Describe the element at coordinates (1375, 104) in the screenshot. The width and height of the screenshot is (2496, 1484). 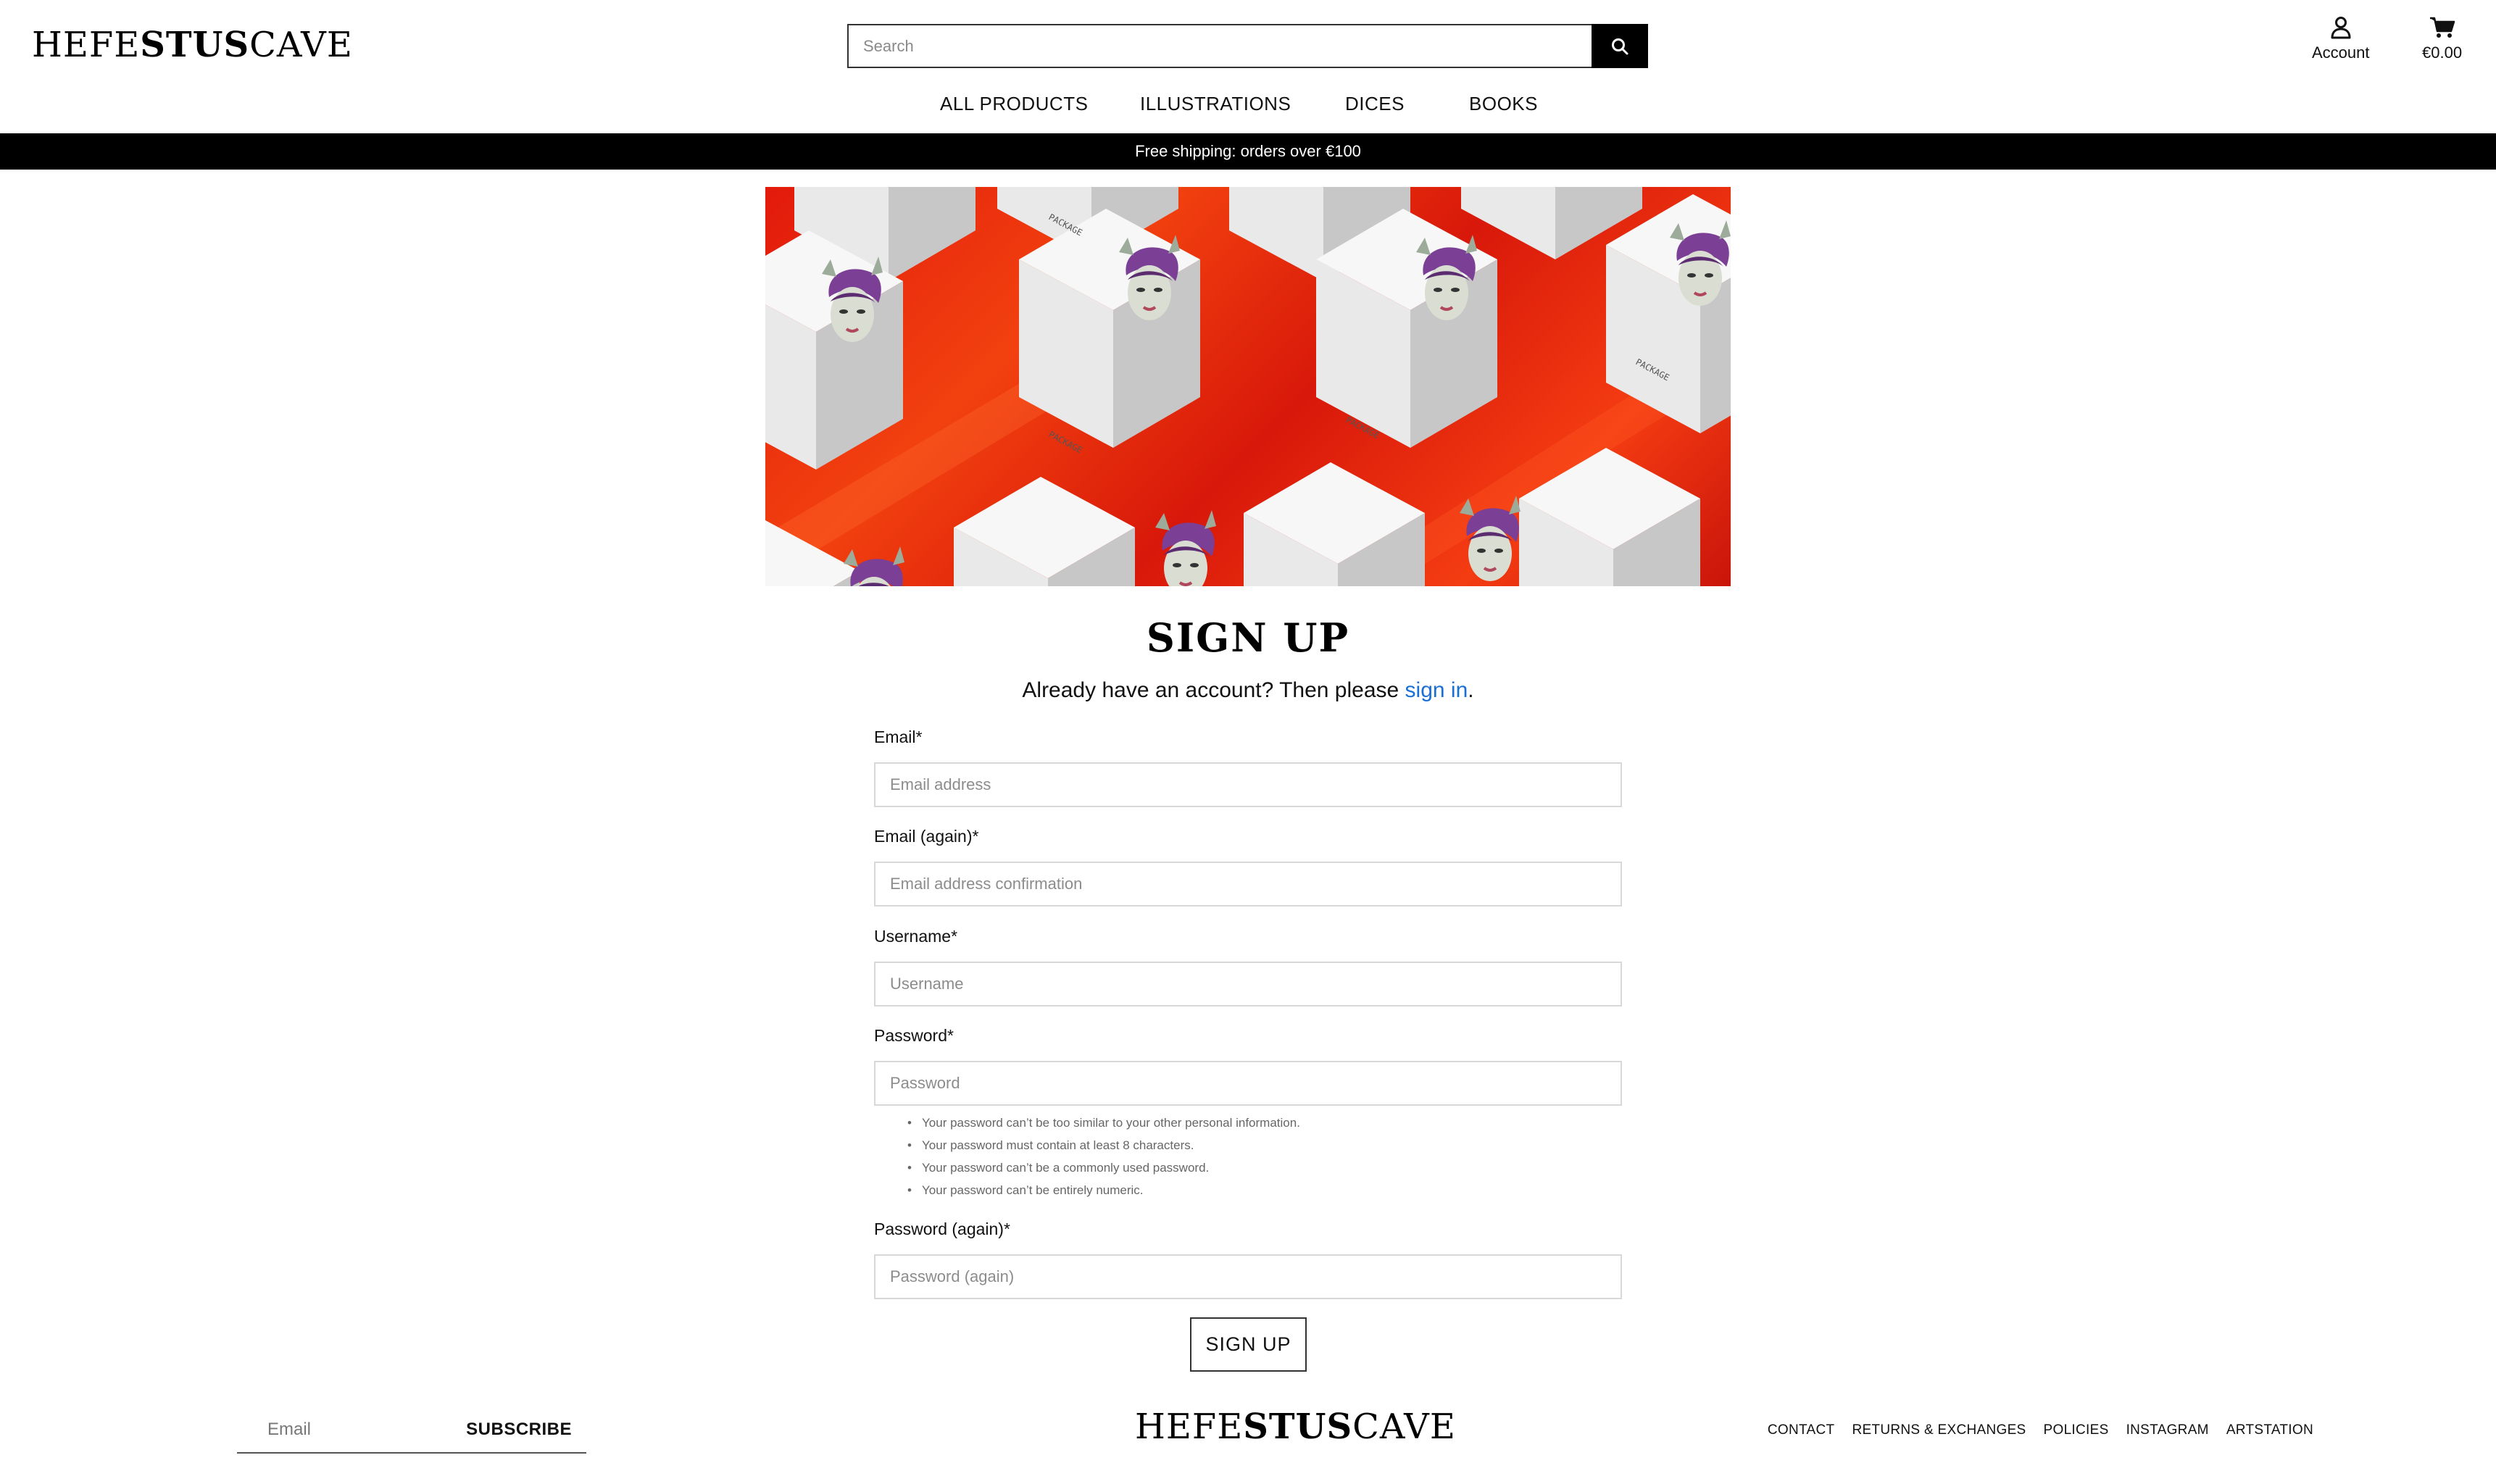
I see `nav-dices: DICES` at that location.